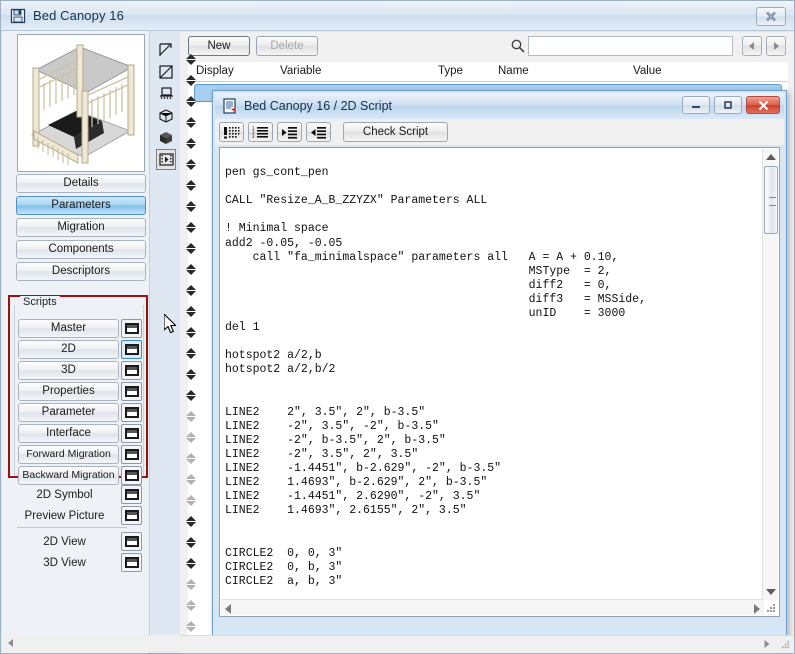  I want to click on script-open-properties-button, so click(131, 391).